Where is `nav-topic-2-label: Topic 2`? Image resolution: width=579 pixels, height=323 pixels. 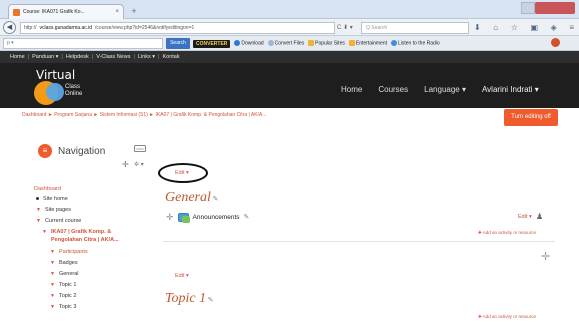 nav-topic-2-label: Topic 2 is located at coordinates (67, 296).